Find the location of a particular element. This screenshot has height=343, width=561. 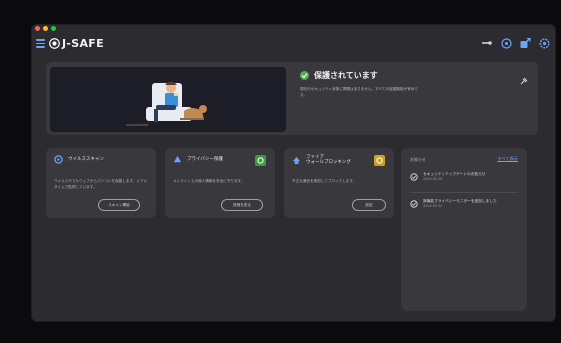

hero-illustration is located at coordinates (168, 99).